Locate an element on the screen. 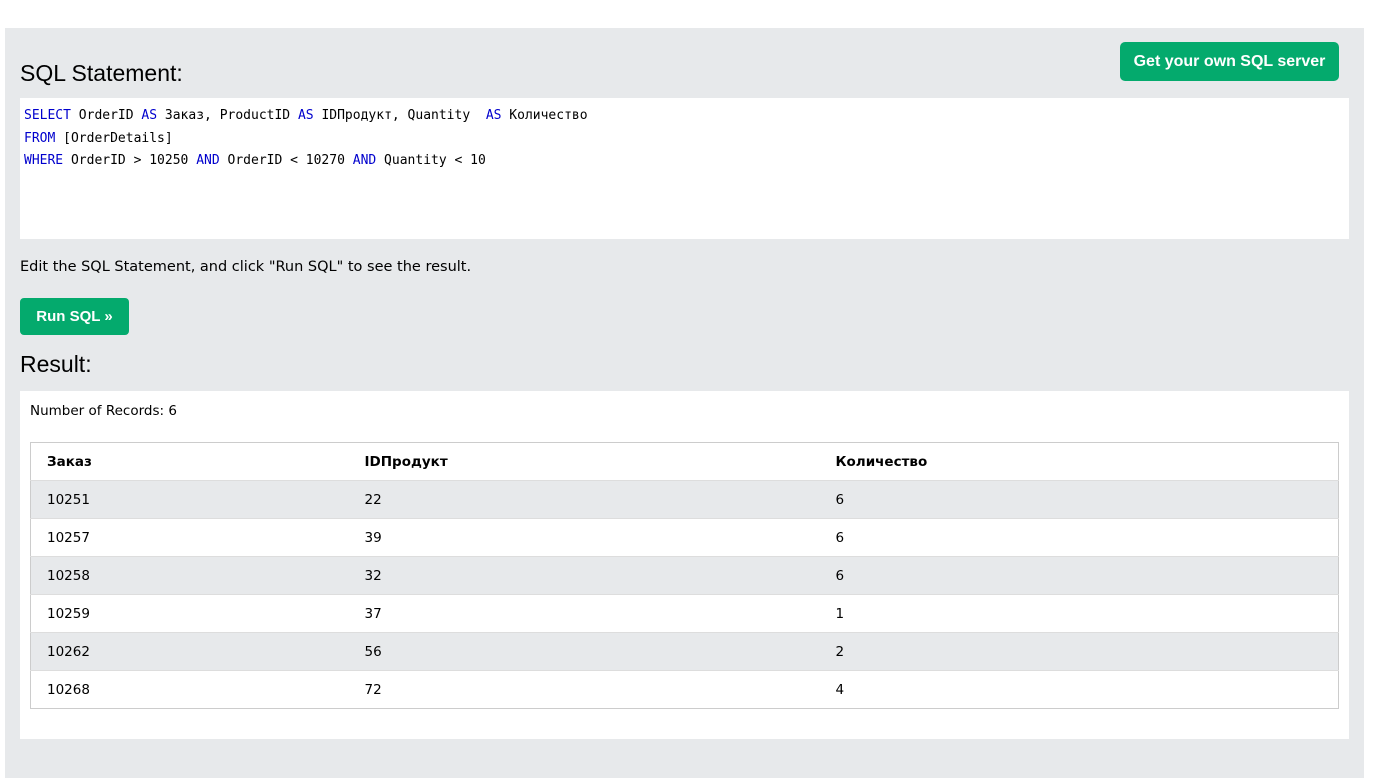 The height and width of the screenshot is (782, 1375). table-cell: 32 is located at coordinates (373, 575).